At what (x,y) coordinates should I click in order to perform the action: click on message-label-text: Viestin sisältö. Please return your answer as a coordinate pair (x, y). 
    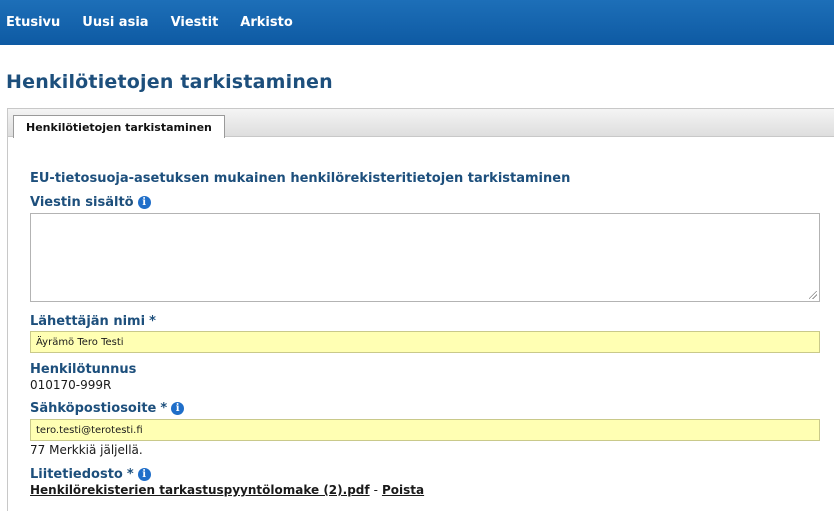
    Looking at the image, I should click on (82, 202).